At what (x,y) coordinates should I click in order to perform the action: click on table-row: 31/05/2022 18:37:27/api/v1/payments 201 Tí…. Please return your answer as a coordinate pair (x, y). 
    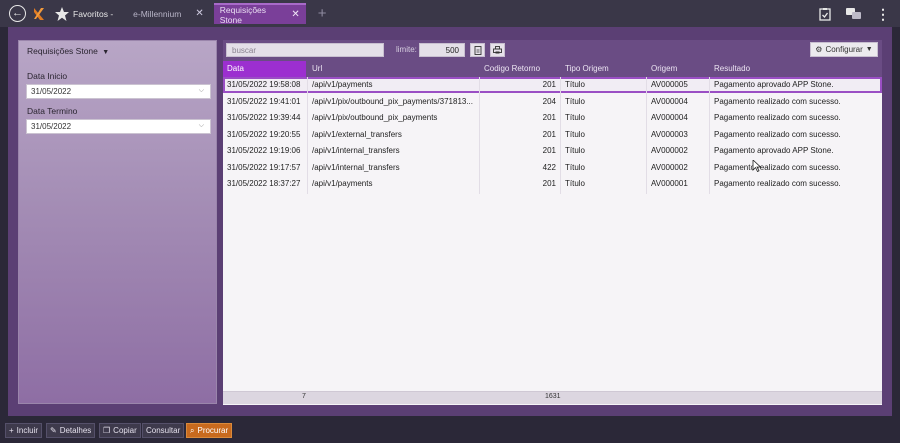
    Looking at the image, I should click on (552, 184).